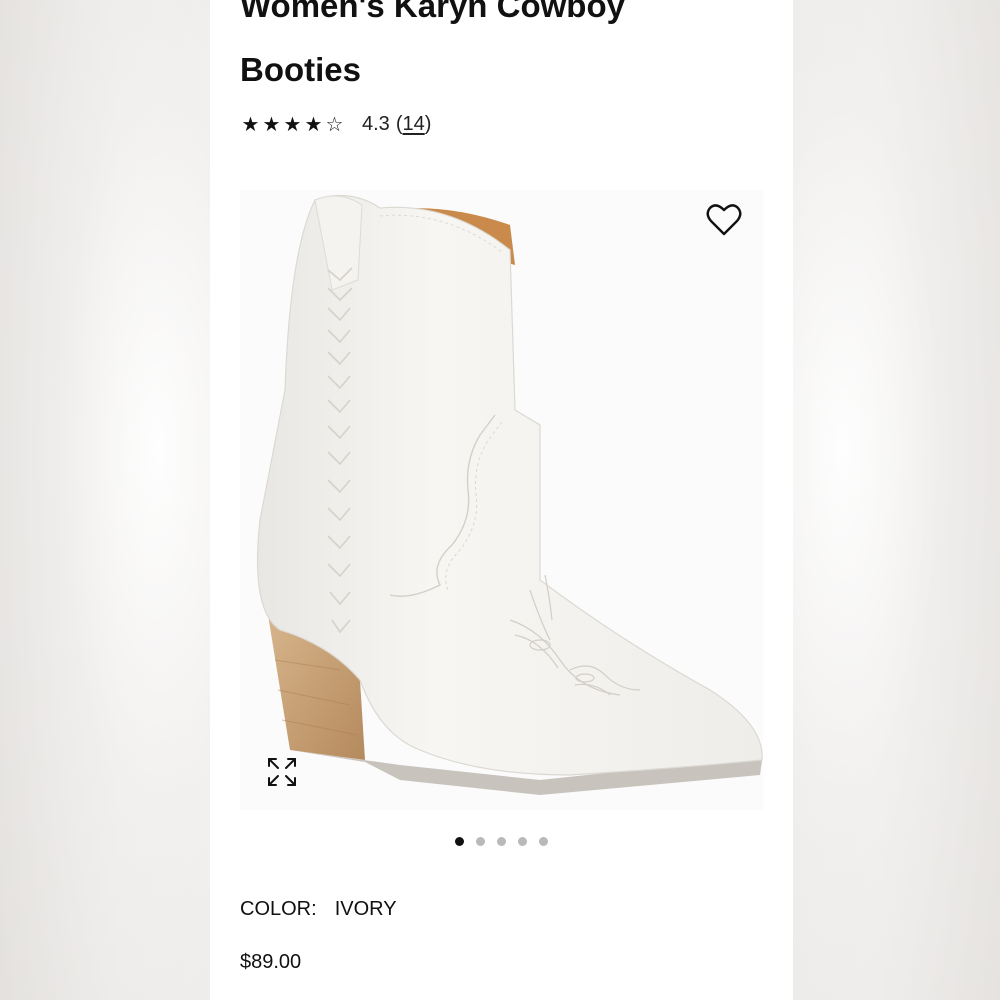  I want to click on star-rating: ★ ★ ★ ★ ☆, so click(292, 124).